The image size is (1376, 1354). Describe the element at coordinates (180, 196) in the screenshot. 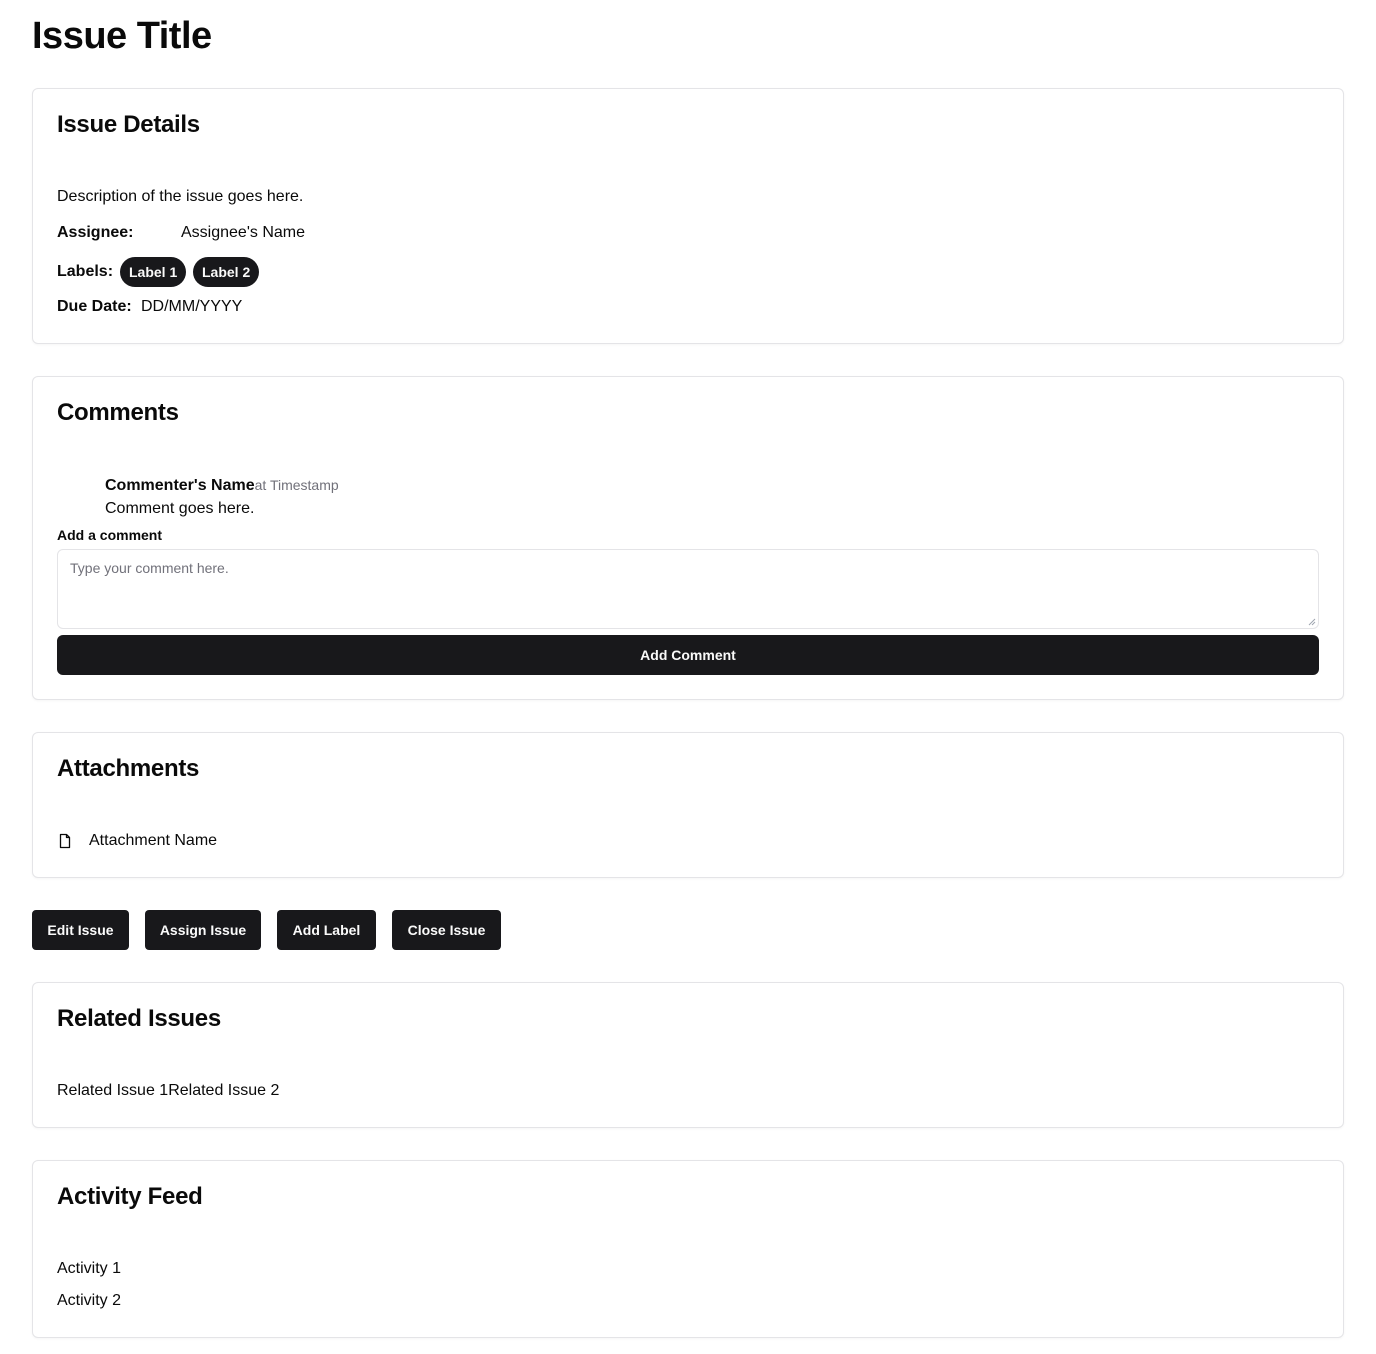

I see `issue-description: Description of the issue goes here.` at that location.